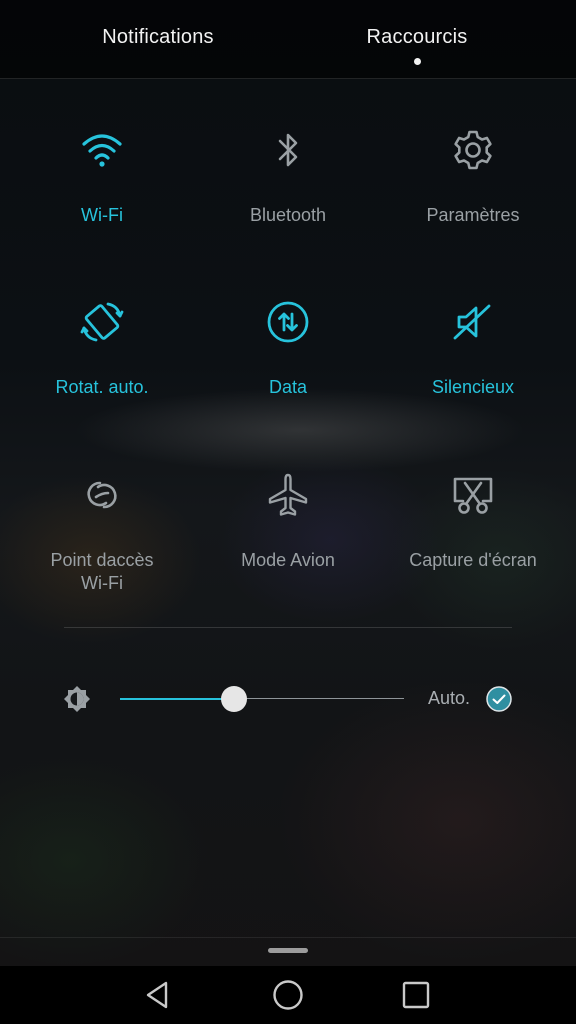 This screenshot has width=576, height=1024. I want to click on divider, so click(288, 627).